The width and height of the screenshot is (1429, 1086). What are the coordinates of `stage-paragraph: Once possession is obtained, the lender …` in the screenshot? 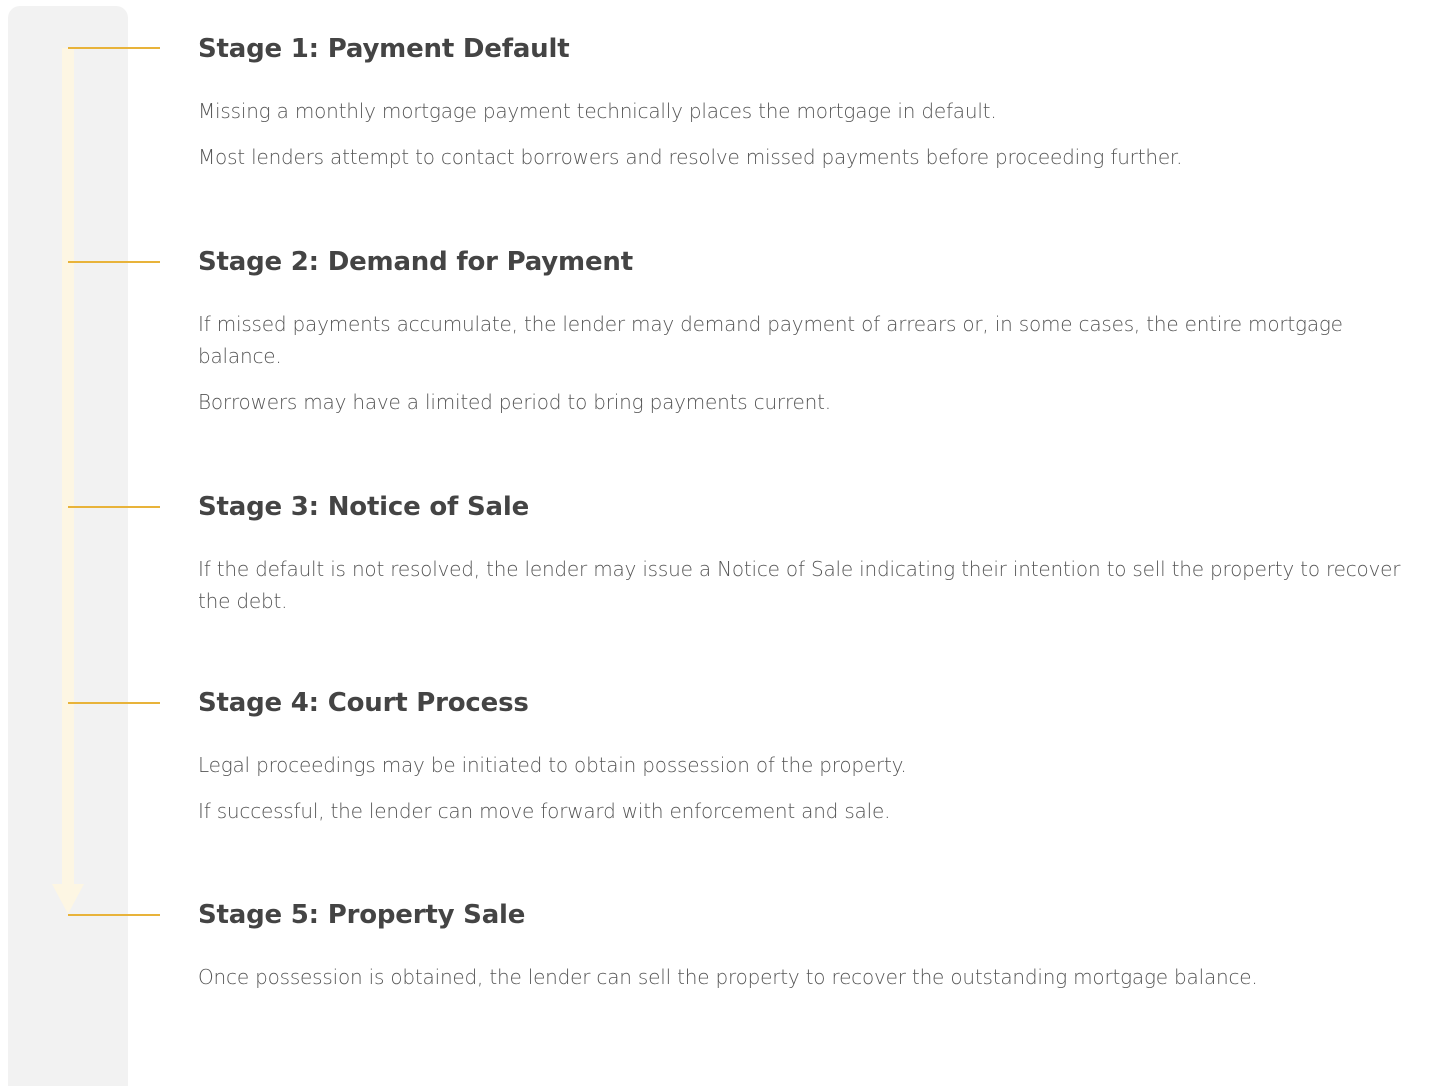 It's located at (728, 977).